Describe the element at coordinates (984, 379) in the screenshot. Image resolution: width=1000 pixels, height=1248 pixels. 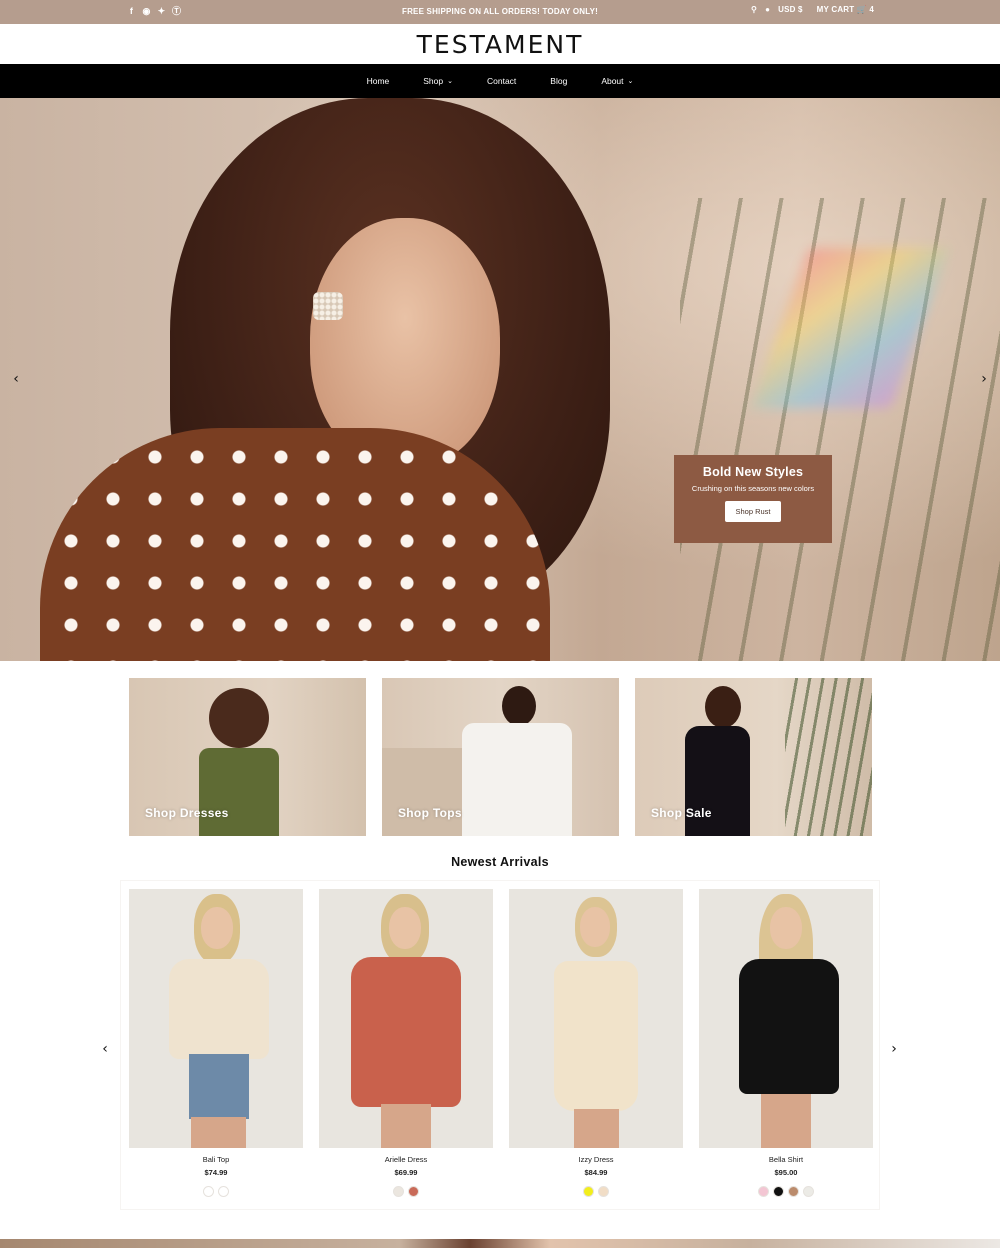
I see `hero-next-arrow-icon: ›` at that location.